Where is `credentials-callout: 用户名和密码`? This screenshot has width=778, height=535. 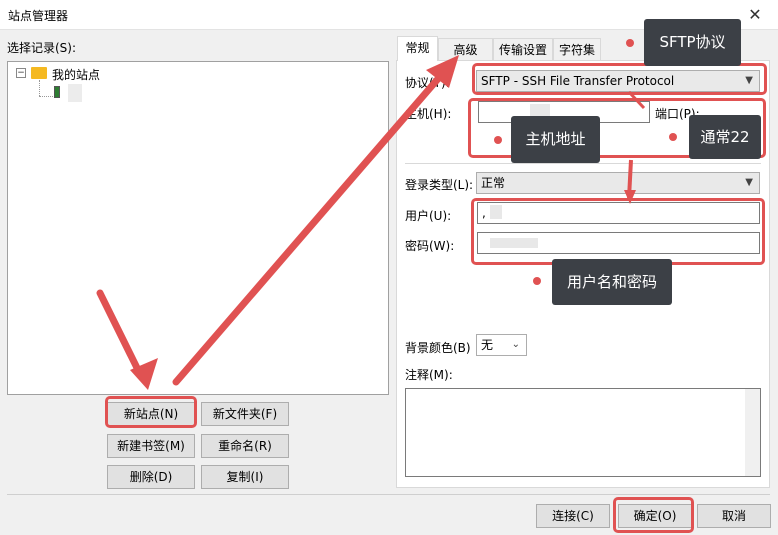 credentials-callout: 用户名和密码 is located at coordinates (612, 282).